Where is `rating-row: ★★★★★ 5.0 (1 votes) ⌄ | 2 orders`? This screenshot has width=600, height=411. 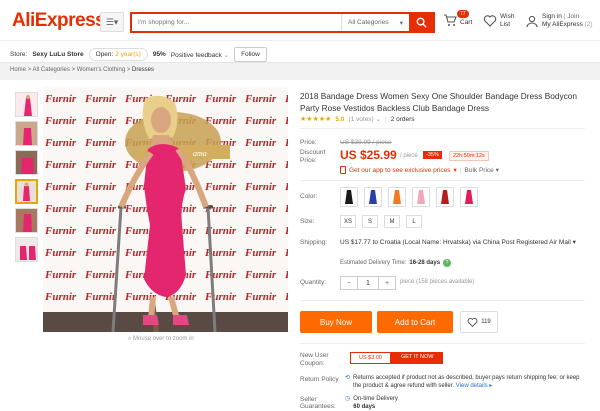 rating-row: ★★★★★ 5.0 (1 votes) ⌄ | 2 orders is located at coordinates (357, 119).